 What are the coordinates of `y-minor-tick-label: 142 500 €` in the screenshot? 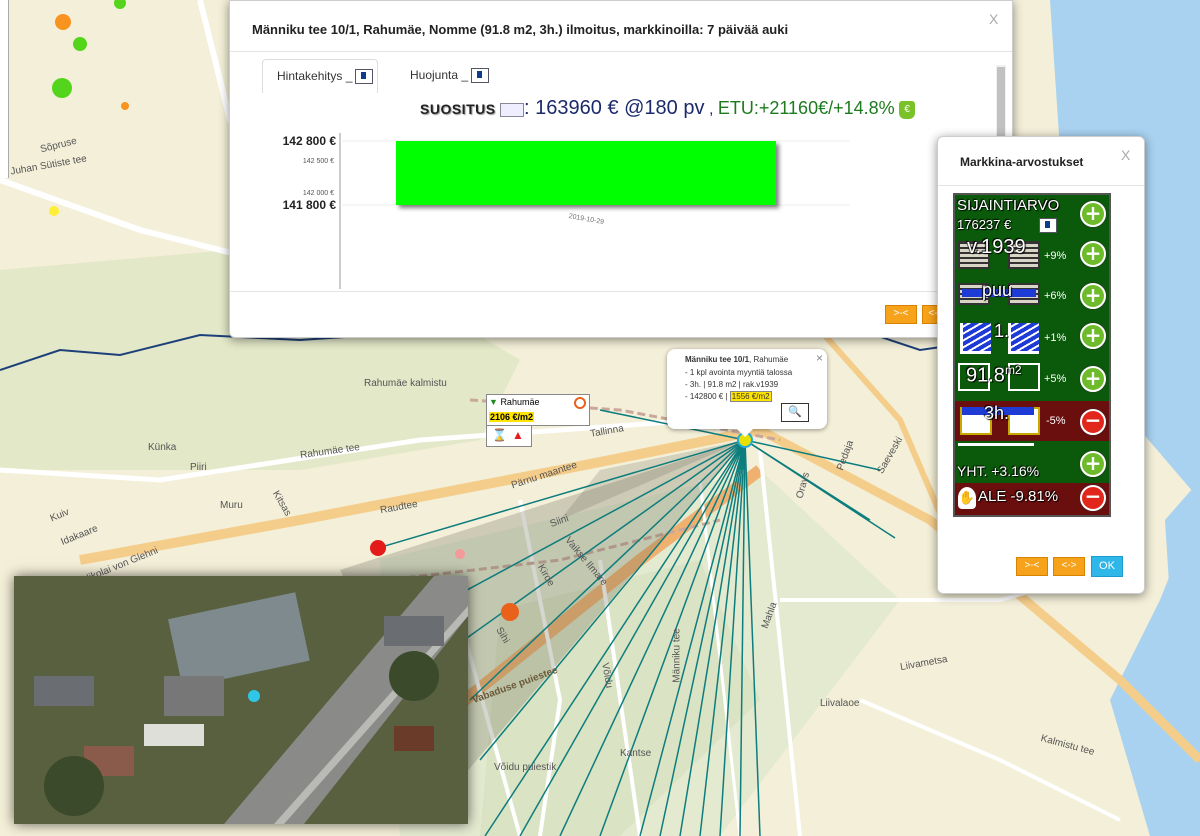 It's located at (318, 161).